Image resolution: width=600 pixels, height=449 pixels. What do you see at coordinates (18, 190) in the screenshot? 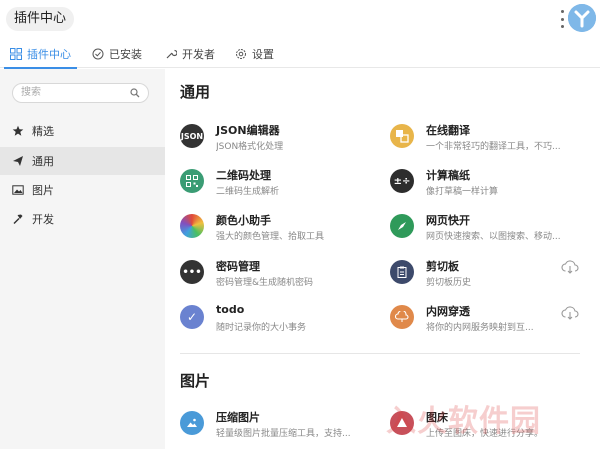
I see `image-icon` at bounding box center [18, 190].